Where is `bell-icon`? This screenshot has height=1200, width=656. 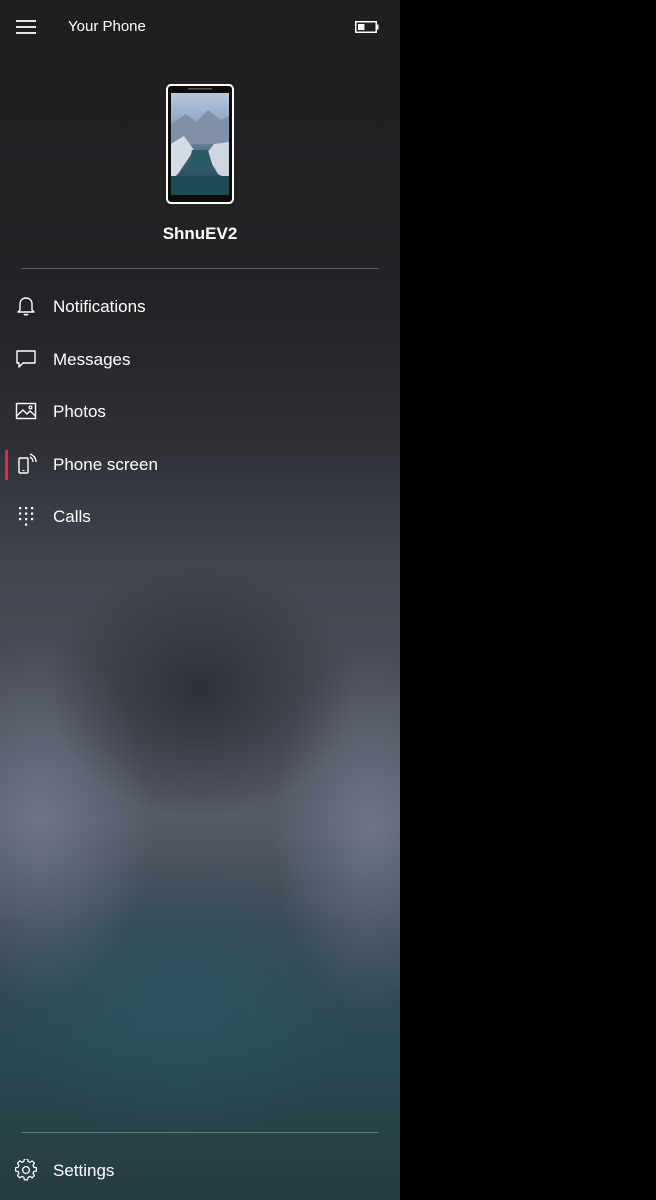 bell-icon is located at coordinates (26, 306).